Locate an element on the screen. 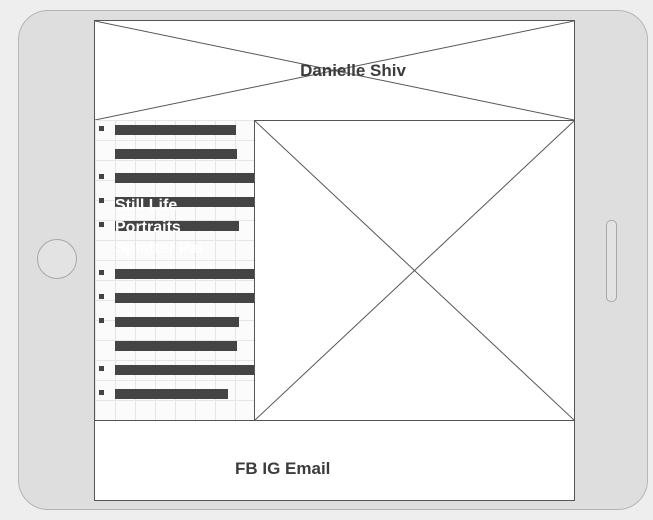 The height and width of the screenshot is (520, 653). site-title: Danielle Shiv is located at coordinates (353, 70).